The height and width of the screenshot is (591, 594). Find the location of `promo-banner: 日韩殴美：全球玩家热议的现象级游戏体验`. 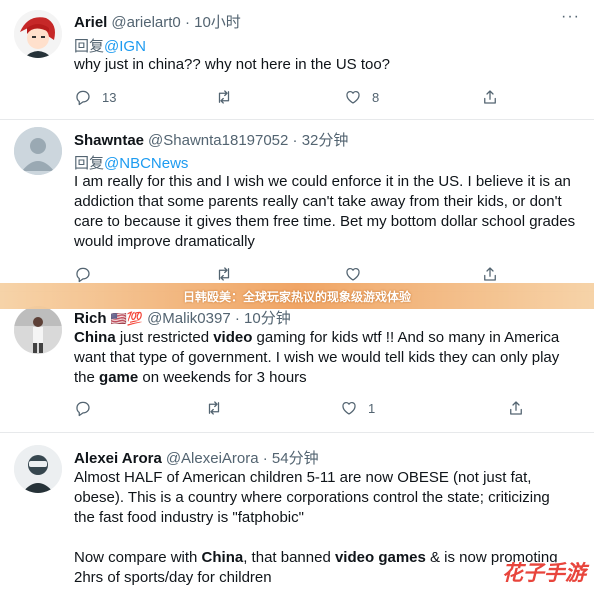

promo-banner: 日韩殴美：全球玩家热议的现象级游戏体验 is located at coordinates (297, 296).